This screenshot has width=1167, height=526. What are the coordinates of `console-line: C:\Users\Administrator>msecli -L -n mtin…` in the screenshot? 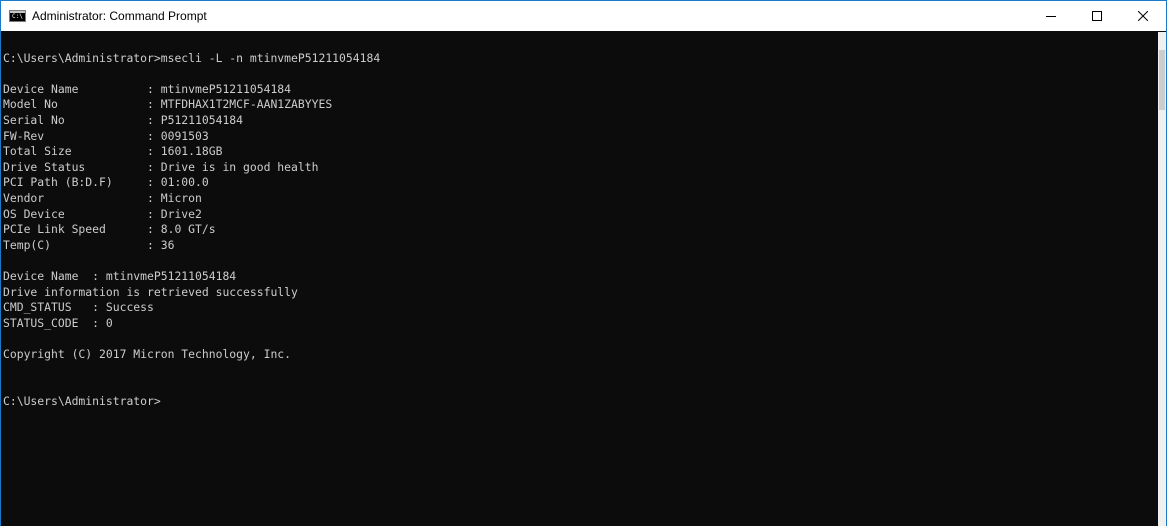 It's located at (192, 57).